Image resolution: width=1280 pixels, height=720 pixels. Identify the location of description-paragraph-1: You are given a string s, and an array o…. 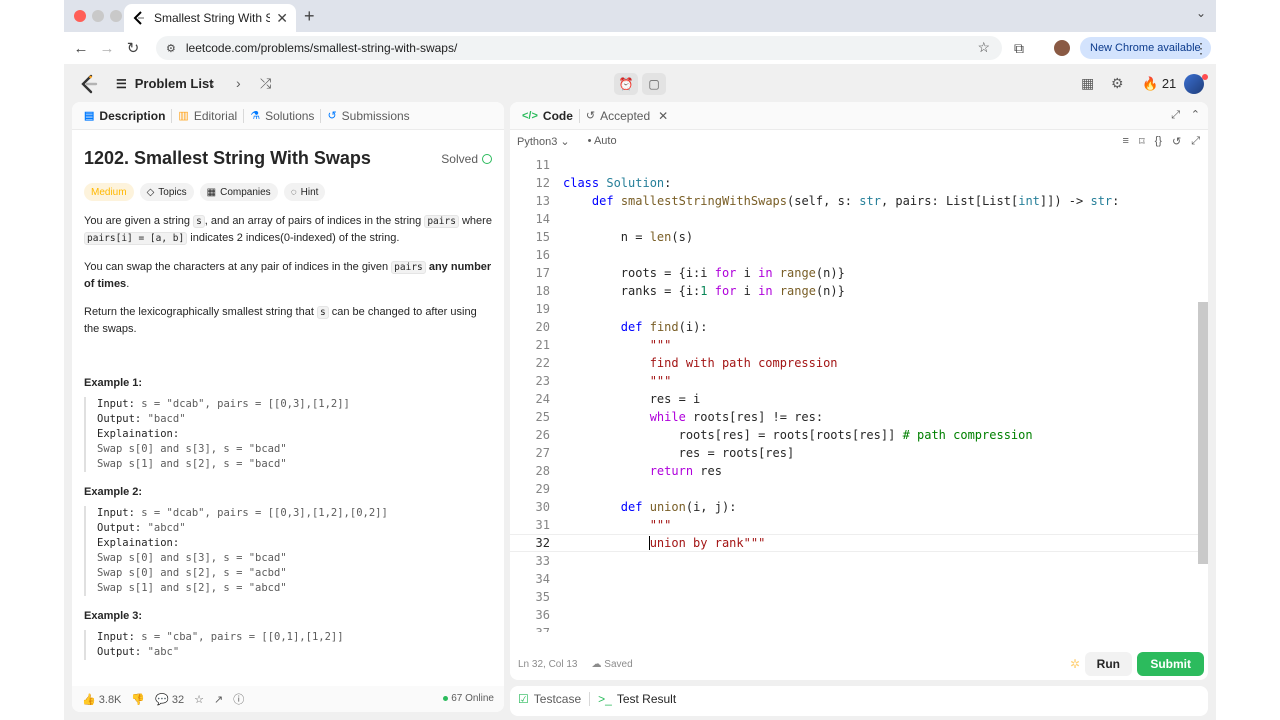
(288, 230).